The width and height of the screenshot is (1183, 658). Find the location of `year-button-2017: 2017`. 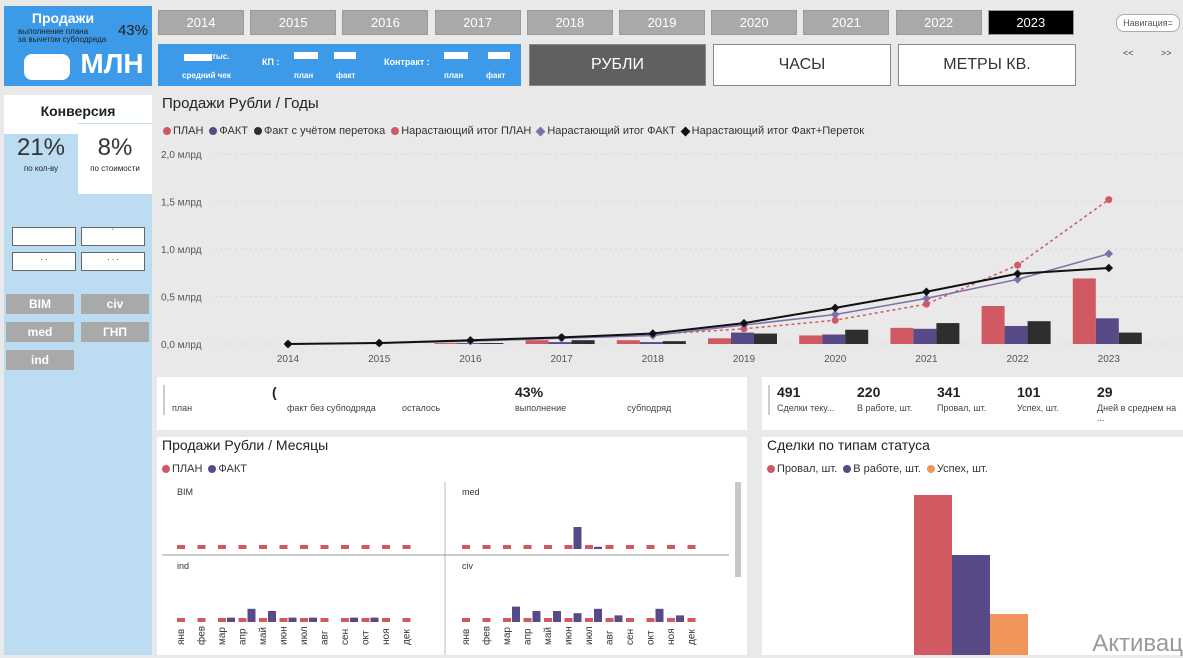

year-button-2017: 2017 is located at coordinates (477, 22).